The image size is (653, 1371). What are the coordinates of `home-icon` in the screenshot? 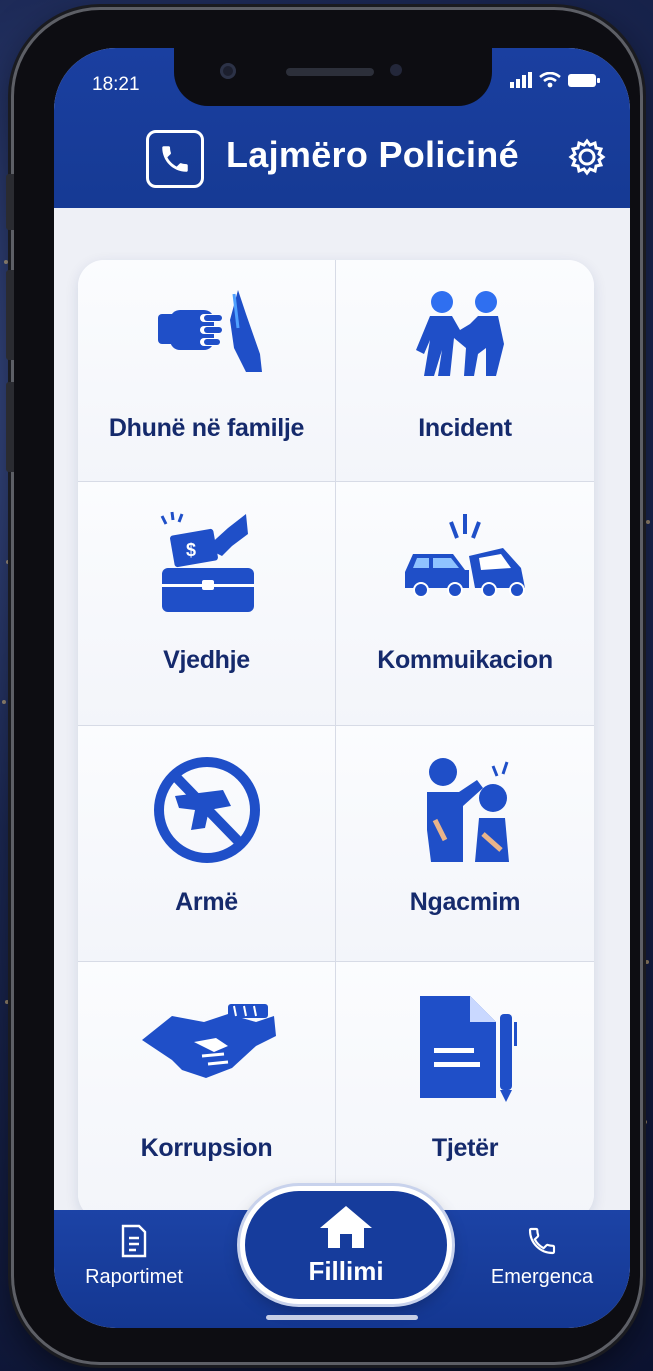 It's located at (346, 1226).